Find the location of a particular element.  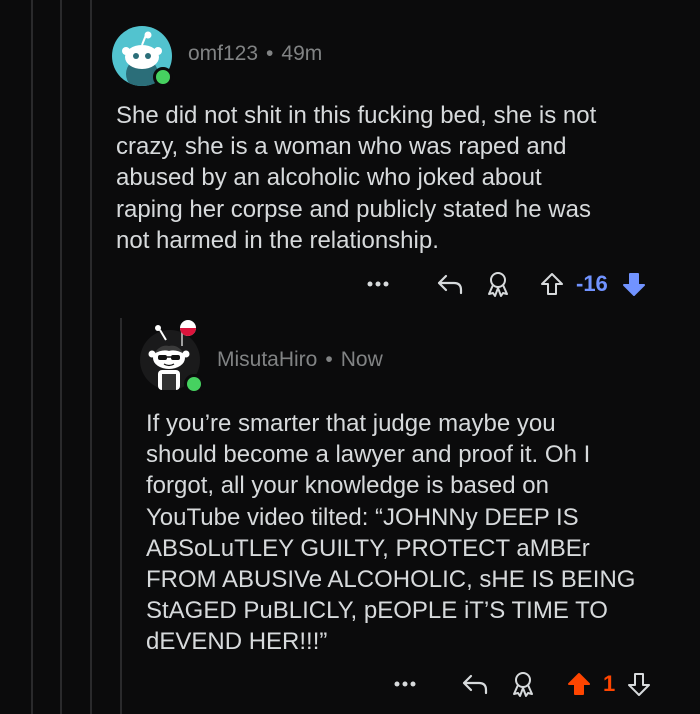

vote-score: 1 is located at coordinates (609, 683).